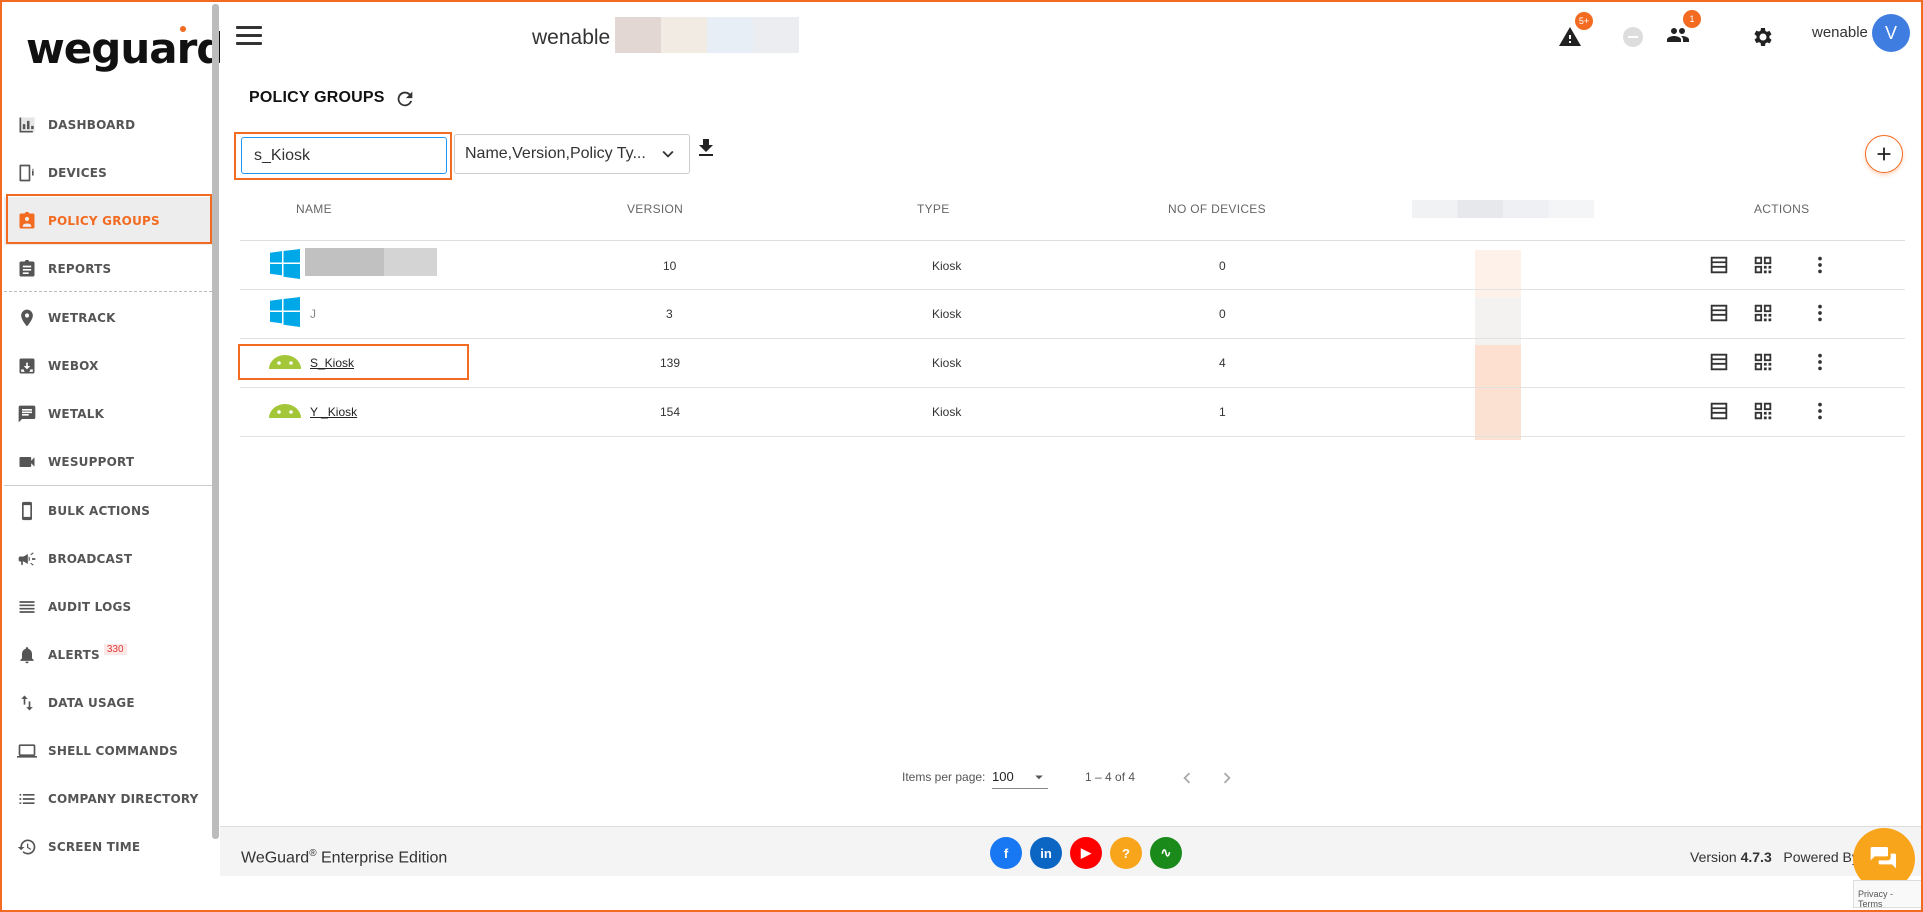  What do you see at coordinates (344, 155) in the screenshot?
I see `search-input` at bounding box center [344, 155].